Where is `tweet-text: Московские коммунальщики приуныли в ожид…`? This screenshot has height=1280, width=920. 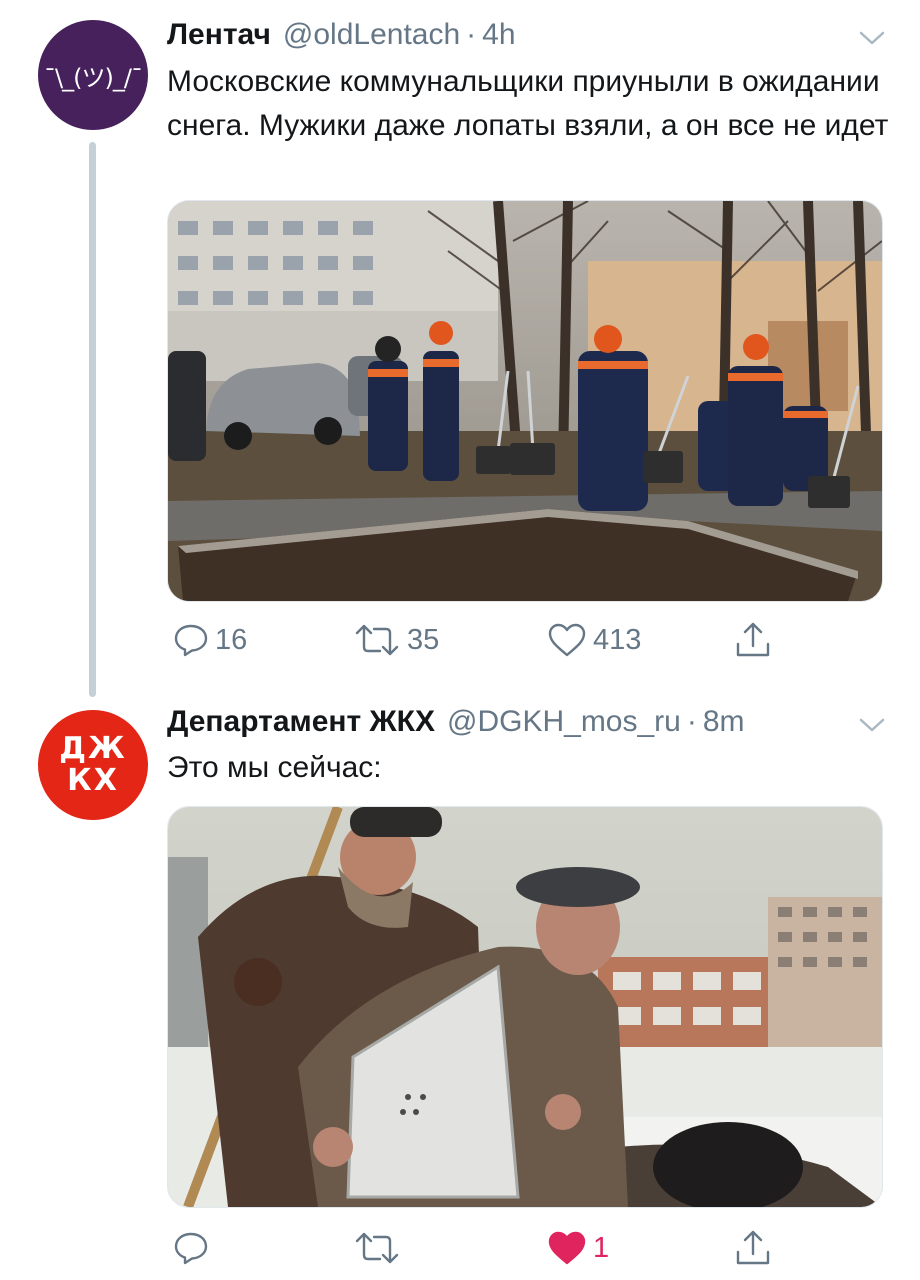
tweet-text: Московские коммунальщики приуныли в ожид… is located at coordinates (528, 103).